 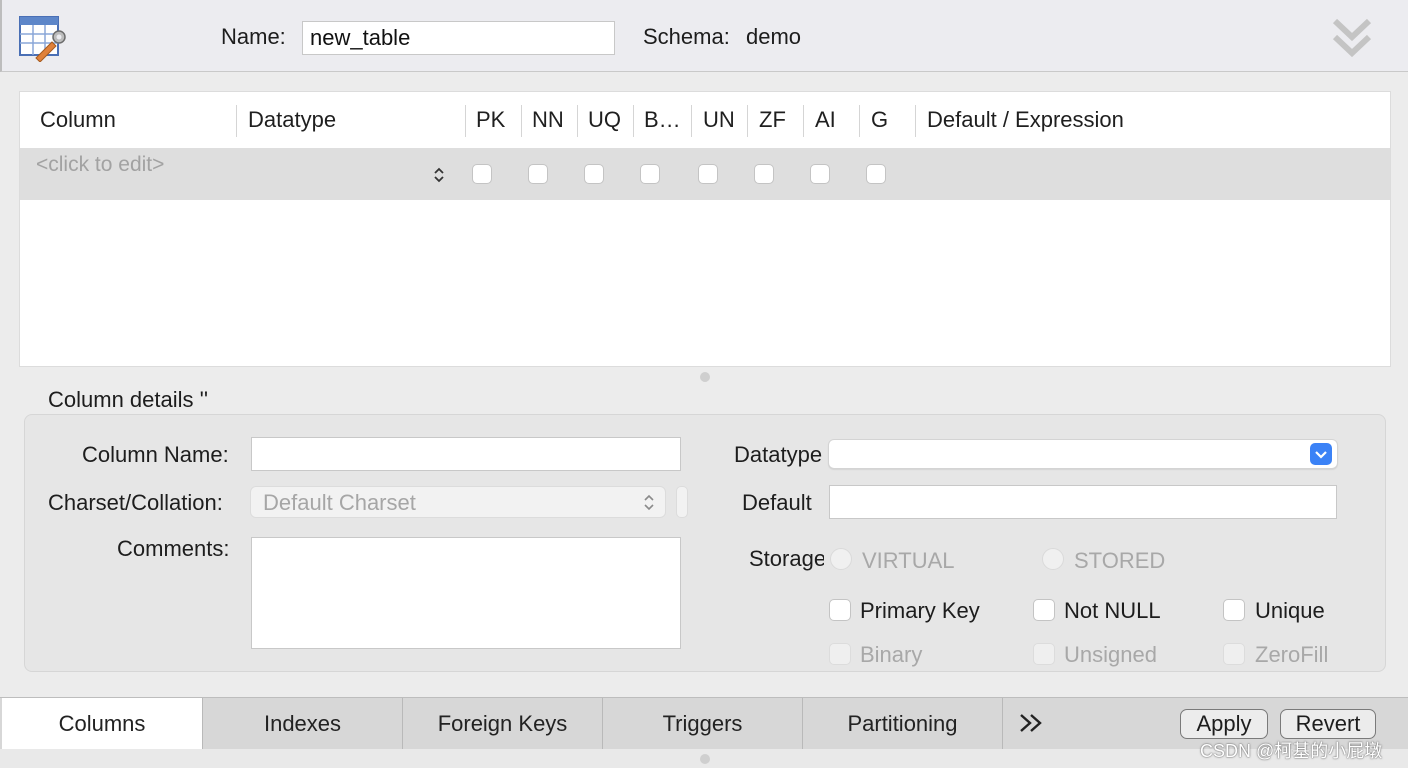 I want to click on col-header-pk: PK, so click(x=490, y=120).